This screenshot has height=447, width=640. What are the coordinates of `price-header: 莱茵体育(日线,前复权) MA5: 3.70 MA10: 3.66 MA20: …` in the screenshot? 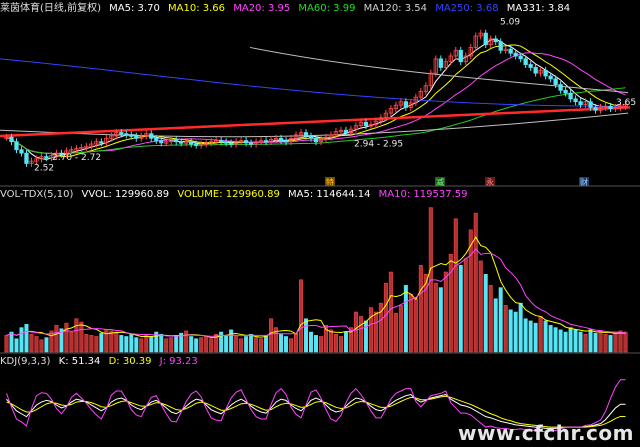 It's located at (287, 8).